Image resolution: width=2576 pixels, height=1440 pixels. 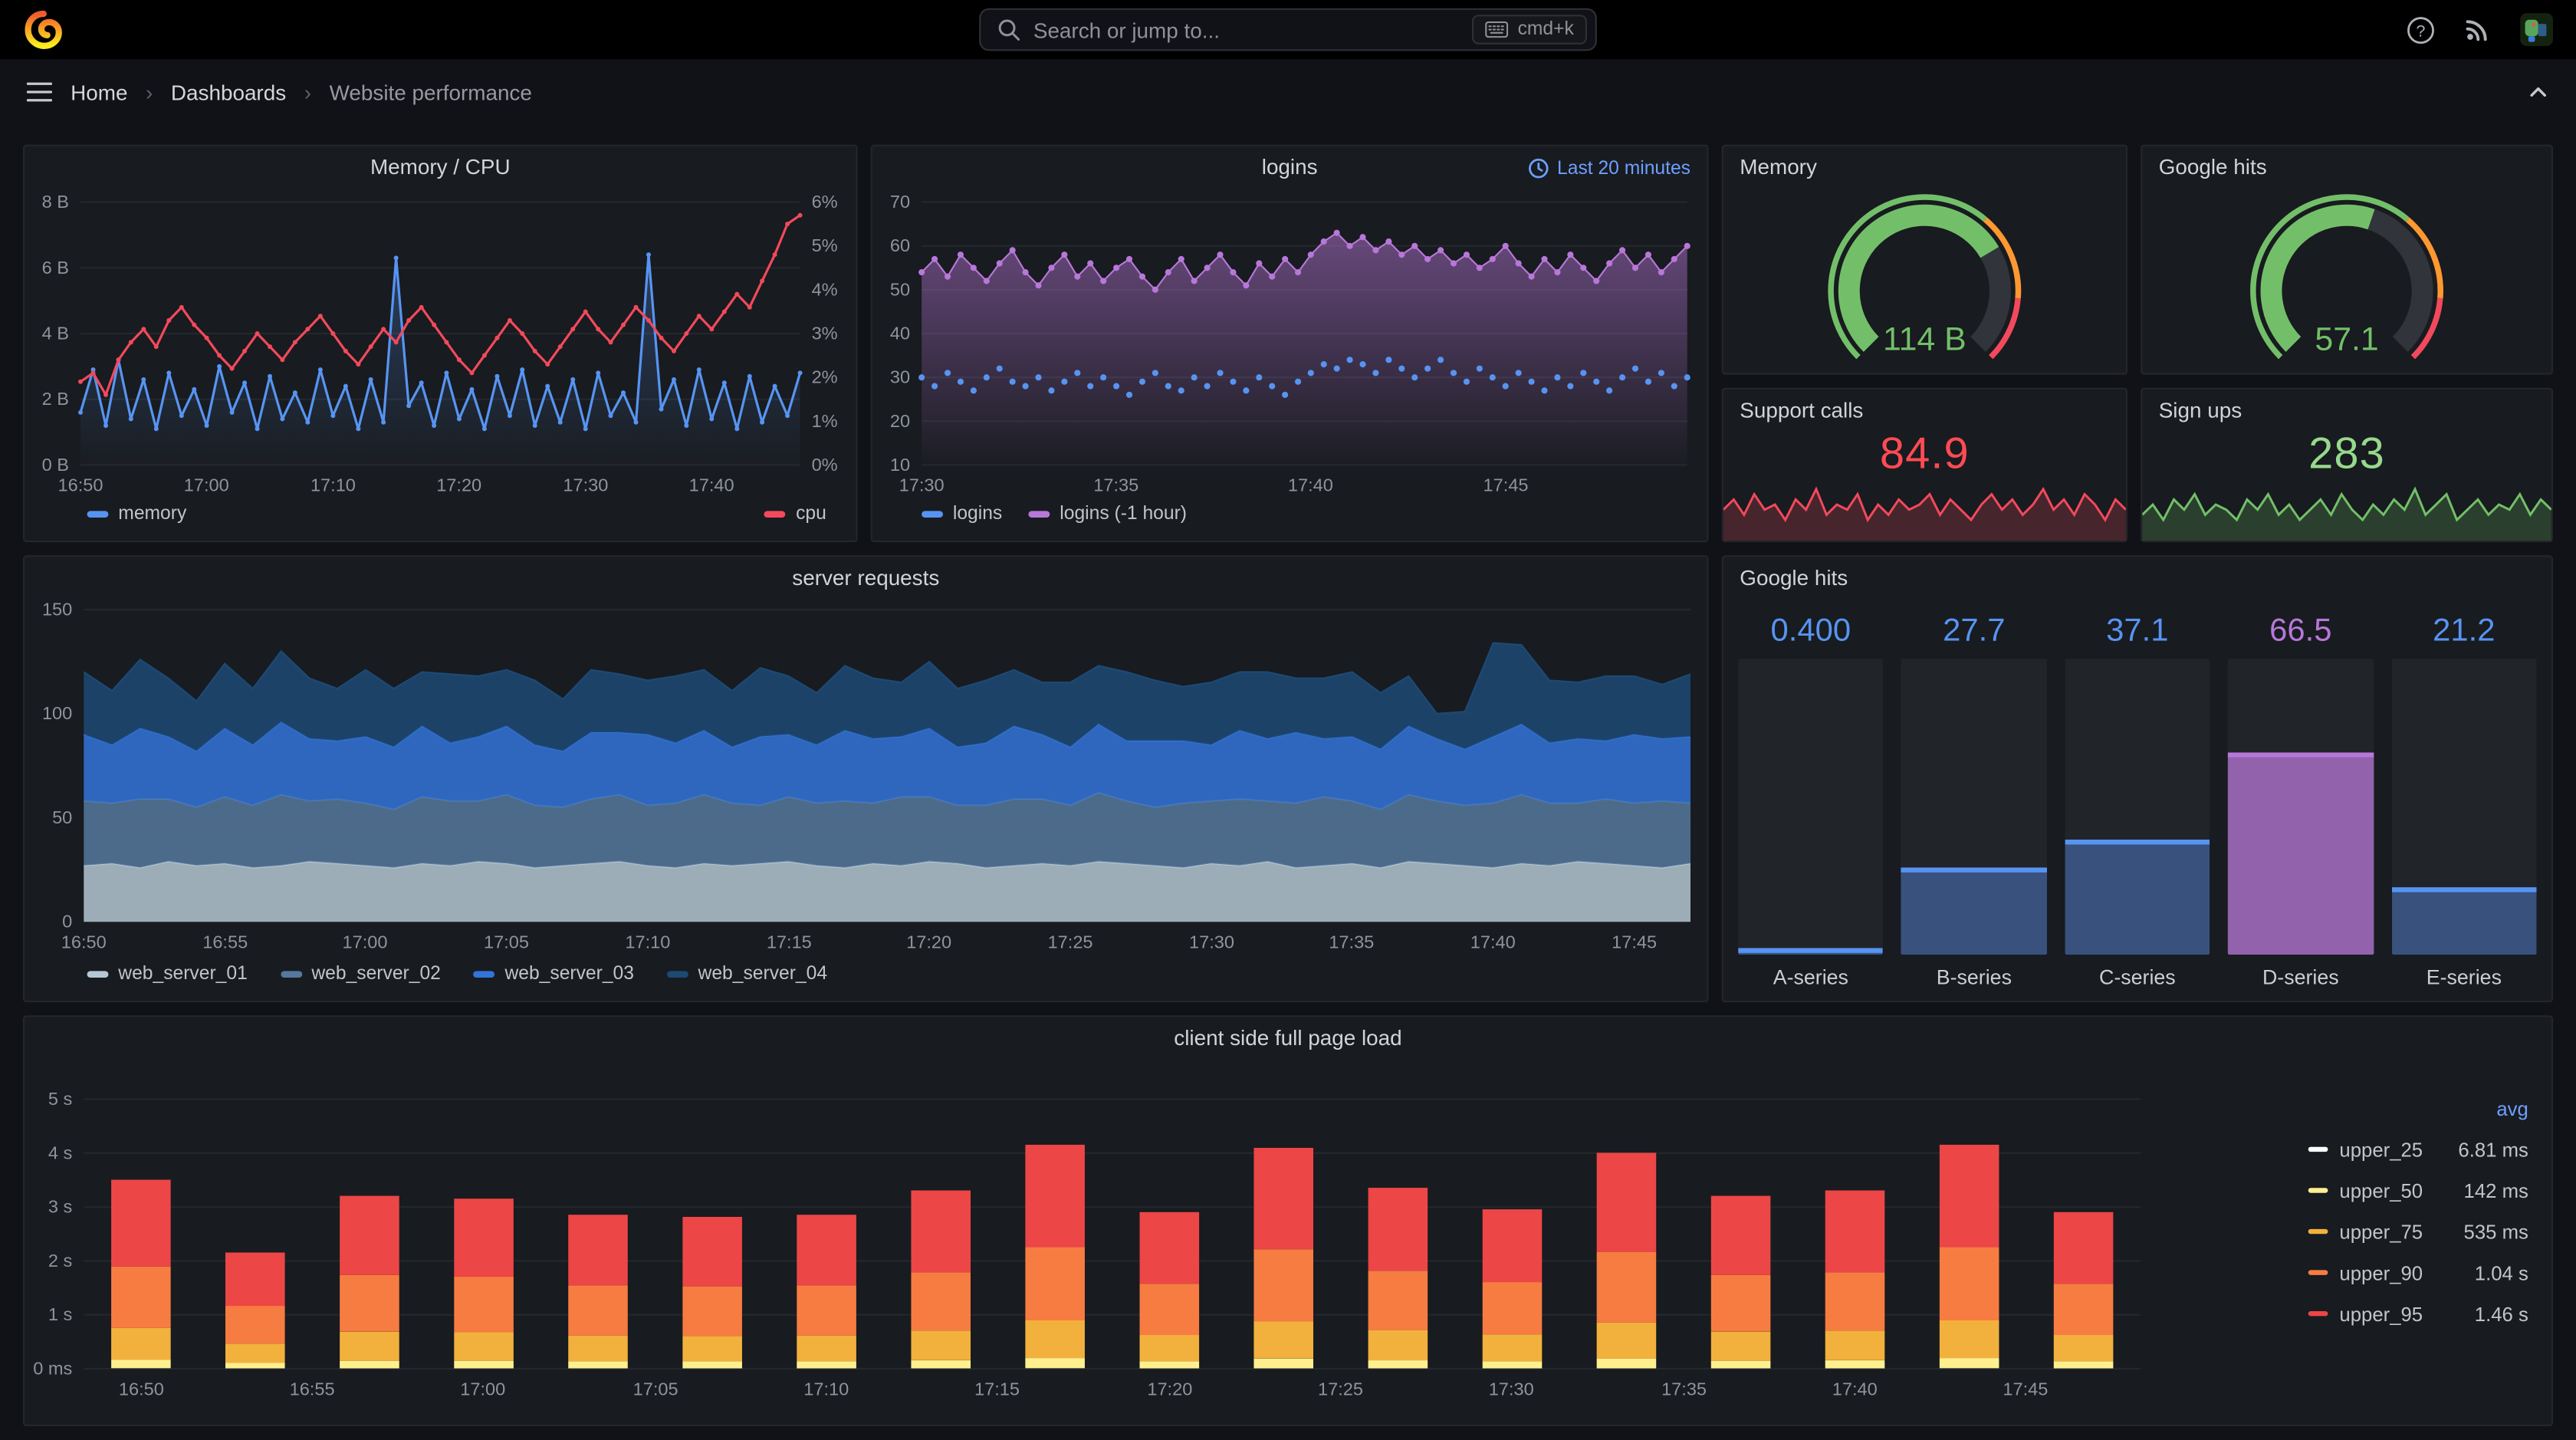 I want to click on svg-text: 0 ms, so click(x=53, y=1369).